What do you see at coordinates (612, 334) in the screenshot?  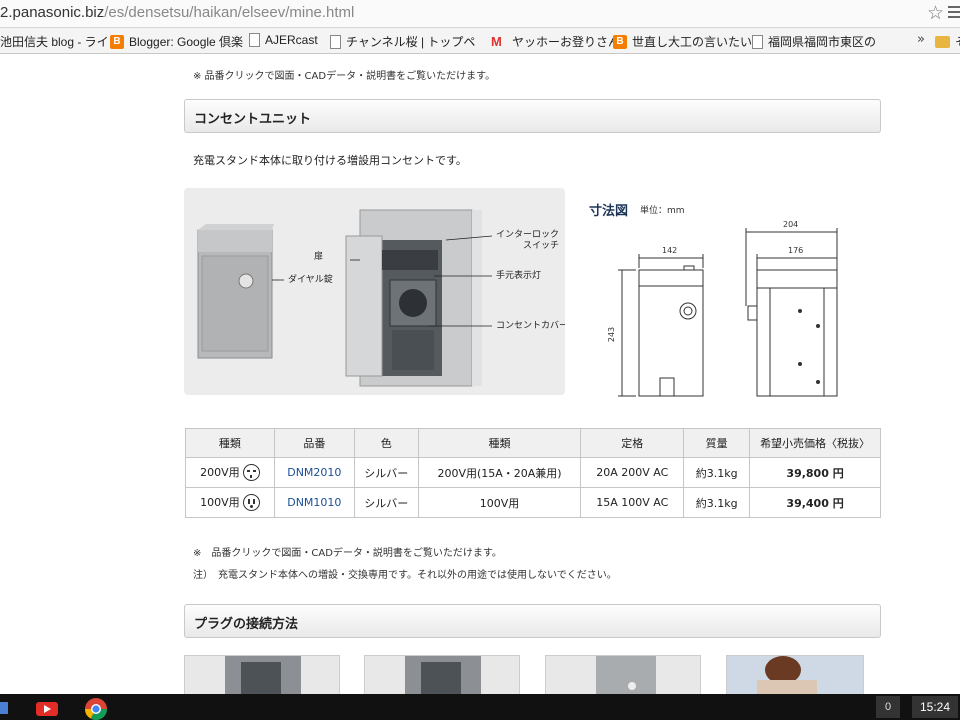 I see `dim-height: 243` at bounding box center [612, 334].